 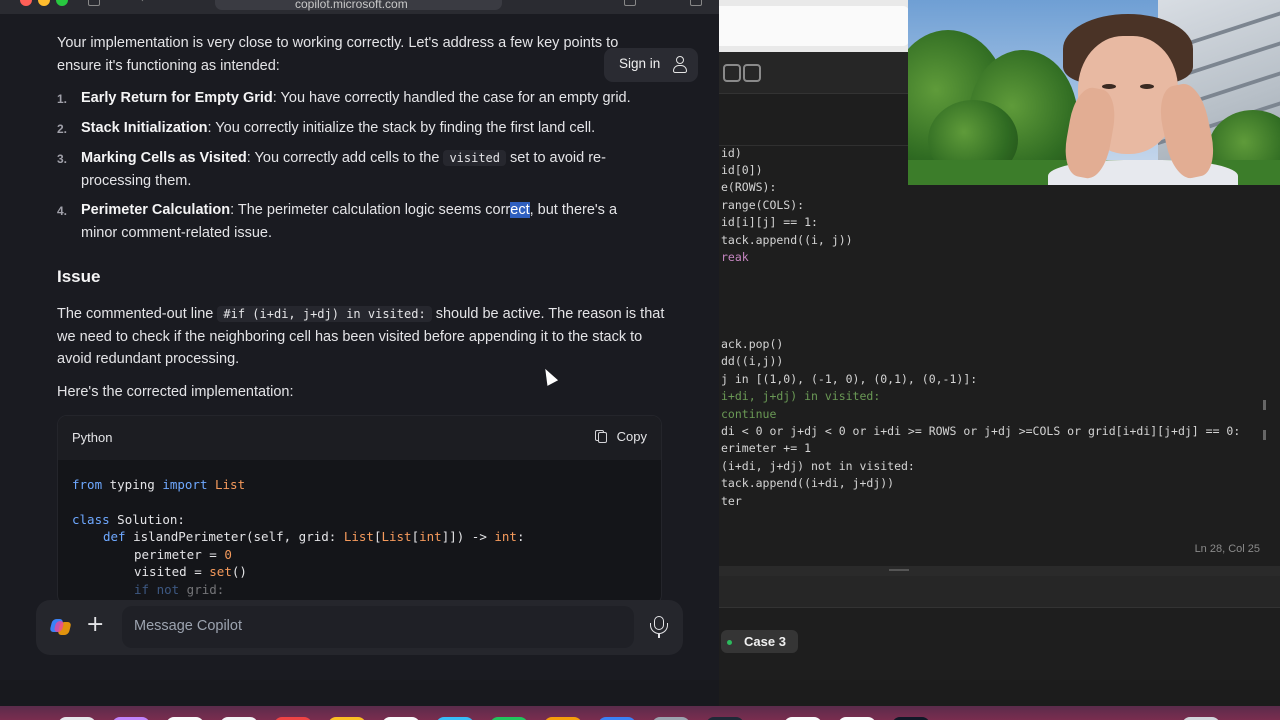 What do you see at coordinates (177, 98) in the screenshot?
I see `list-item-title: Early Return for Empty Grid` at bounding box center [177, 98].